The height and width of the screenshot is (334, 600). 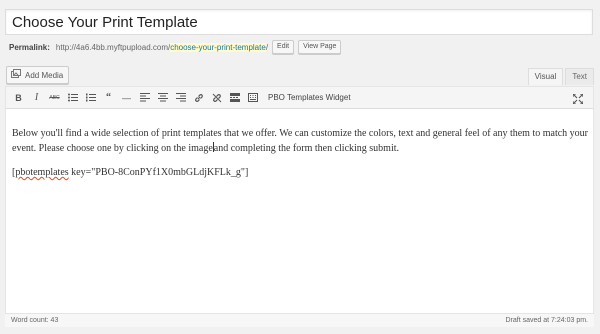 What do you see at coordinates (299, 22) in the screenshot?
I see `post-title-input: Choose Your Print Template` at bounding box center [299, 22].